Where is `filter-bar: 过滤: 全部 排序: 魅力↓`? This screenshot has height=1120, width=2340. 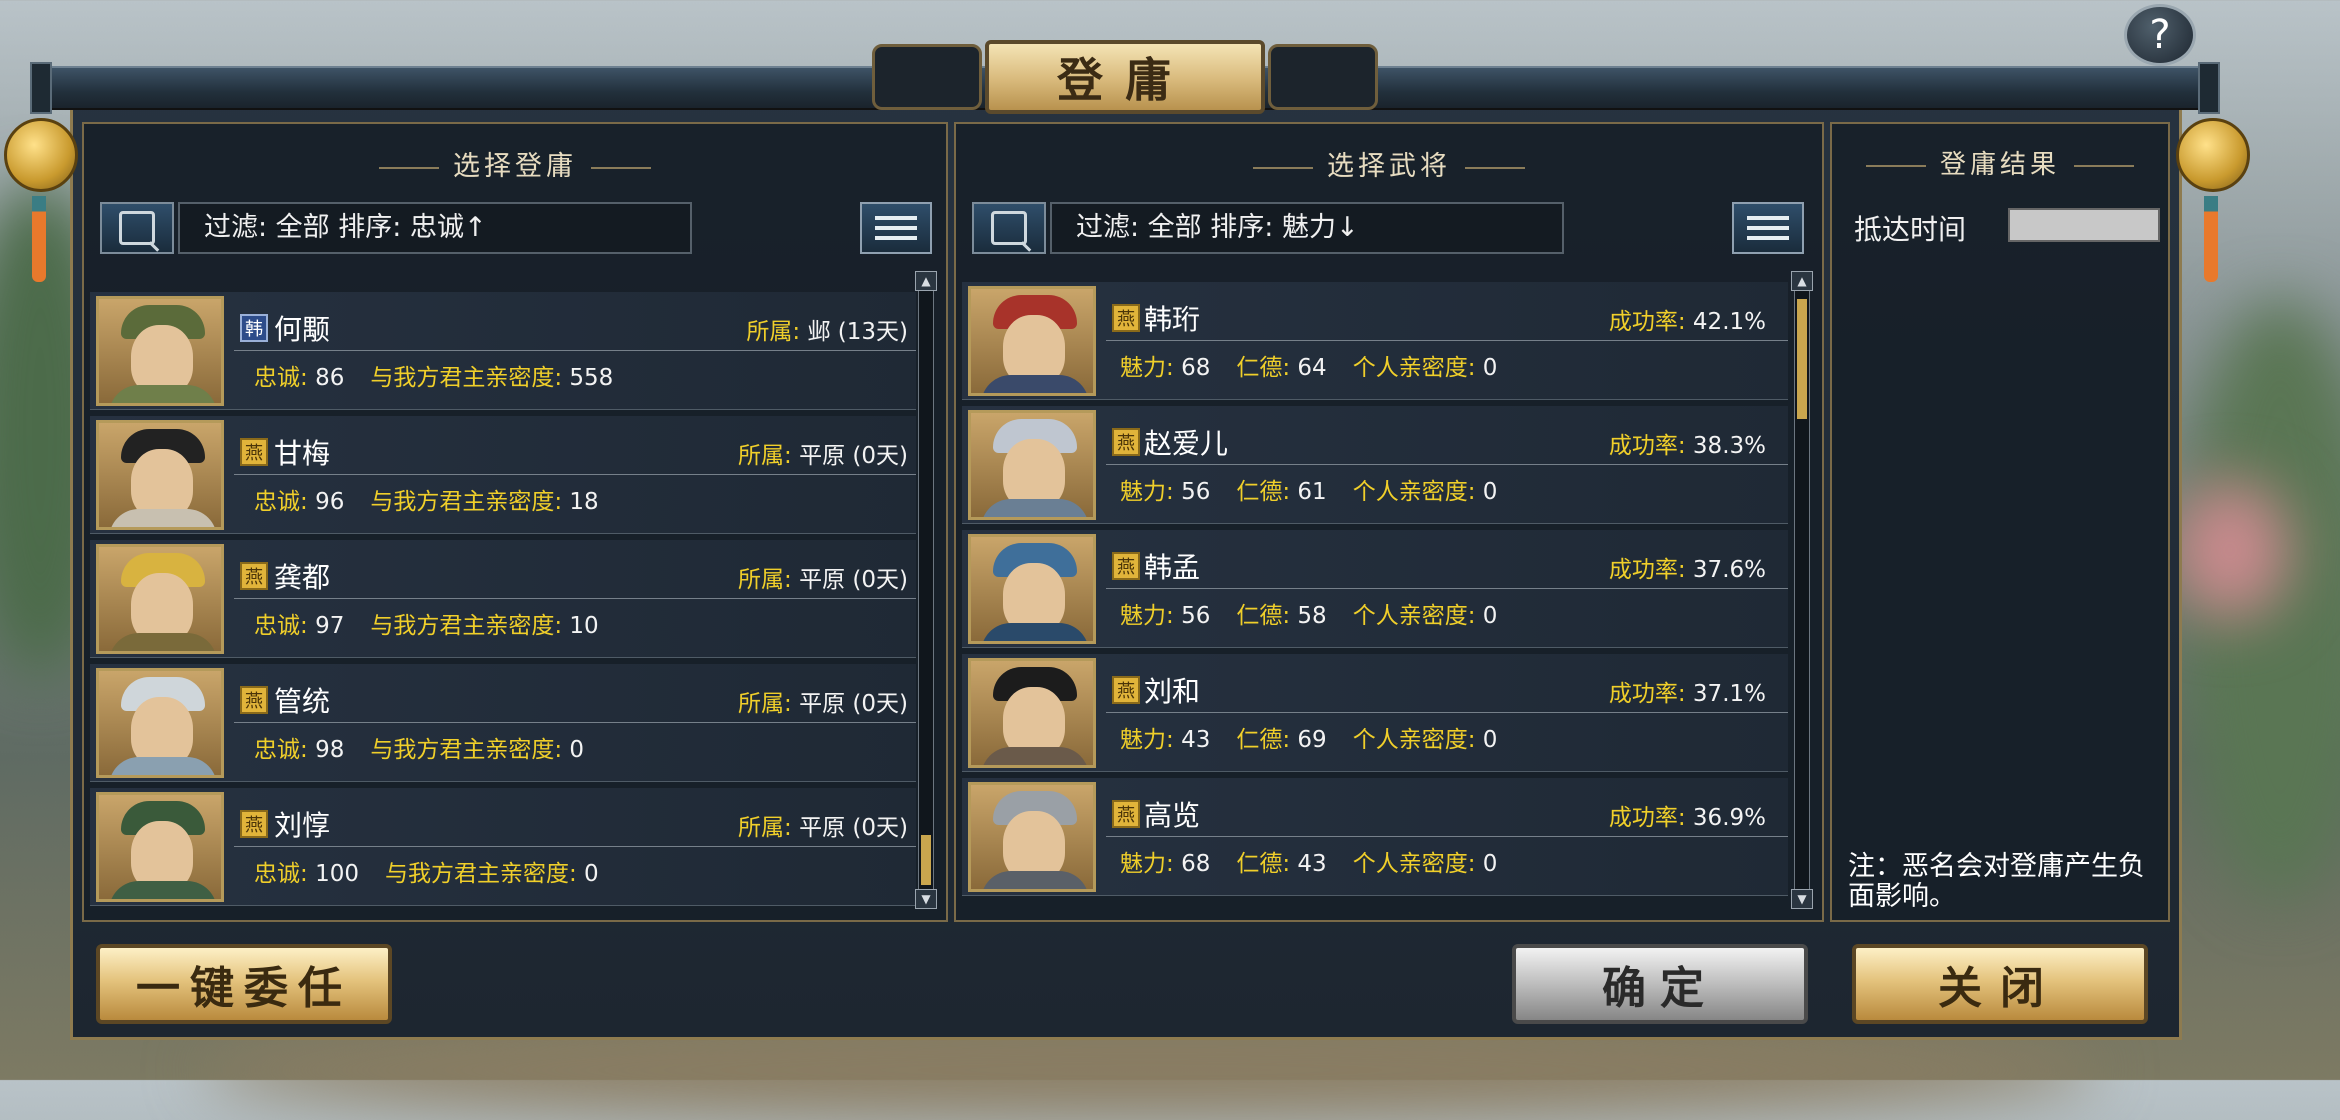 filter-bar: 过滤: 全部 排序: 魅力↓ is located at coordinates (1277, 228).